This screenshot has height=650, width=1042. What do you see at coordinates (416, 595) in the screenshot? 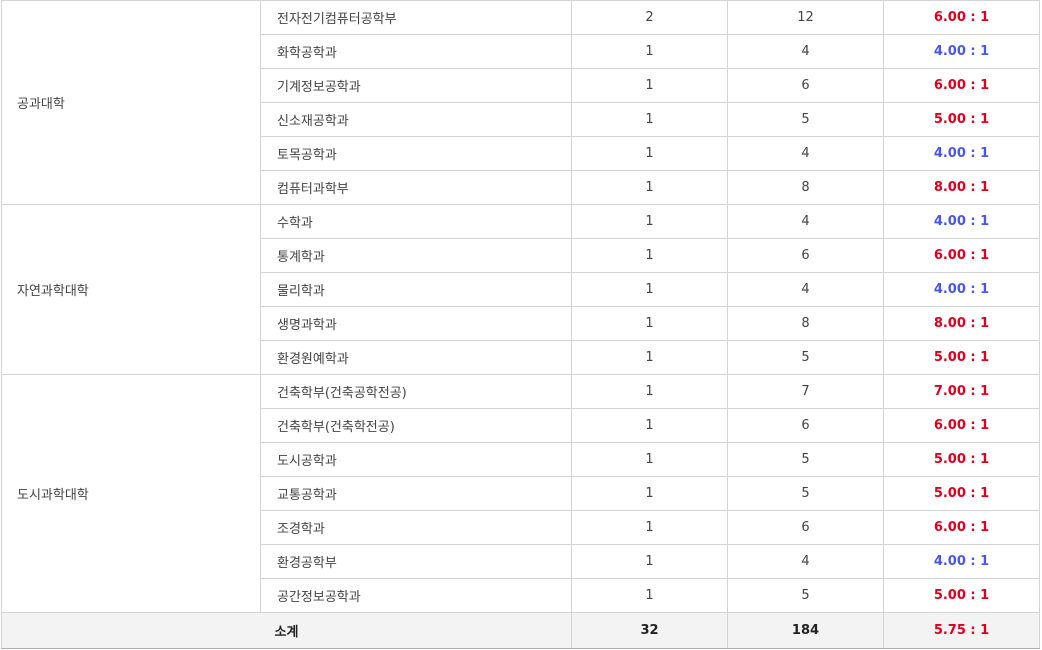
I see `department-cell: 공간정보공학과` at bounding box center [416, 595].